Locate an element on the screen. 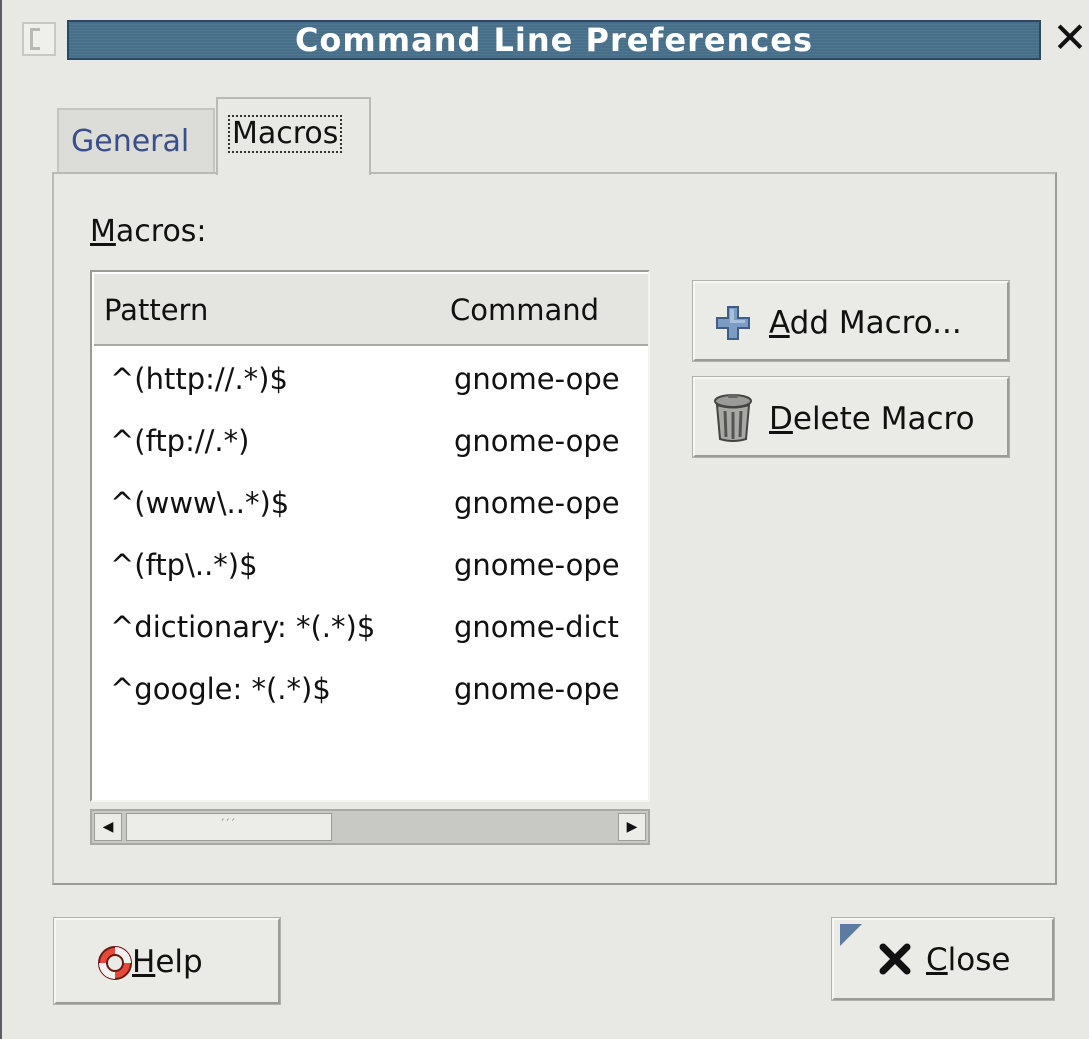 The height and width of the screenshot is (1039, 1089). scrollbar-grip: ′′′ is located at coordinates (229, 825).